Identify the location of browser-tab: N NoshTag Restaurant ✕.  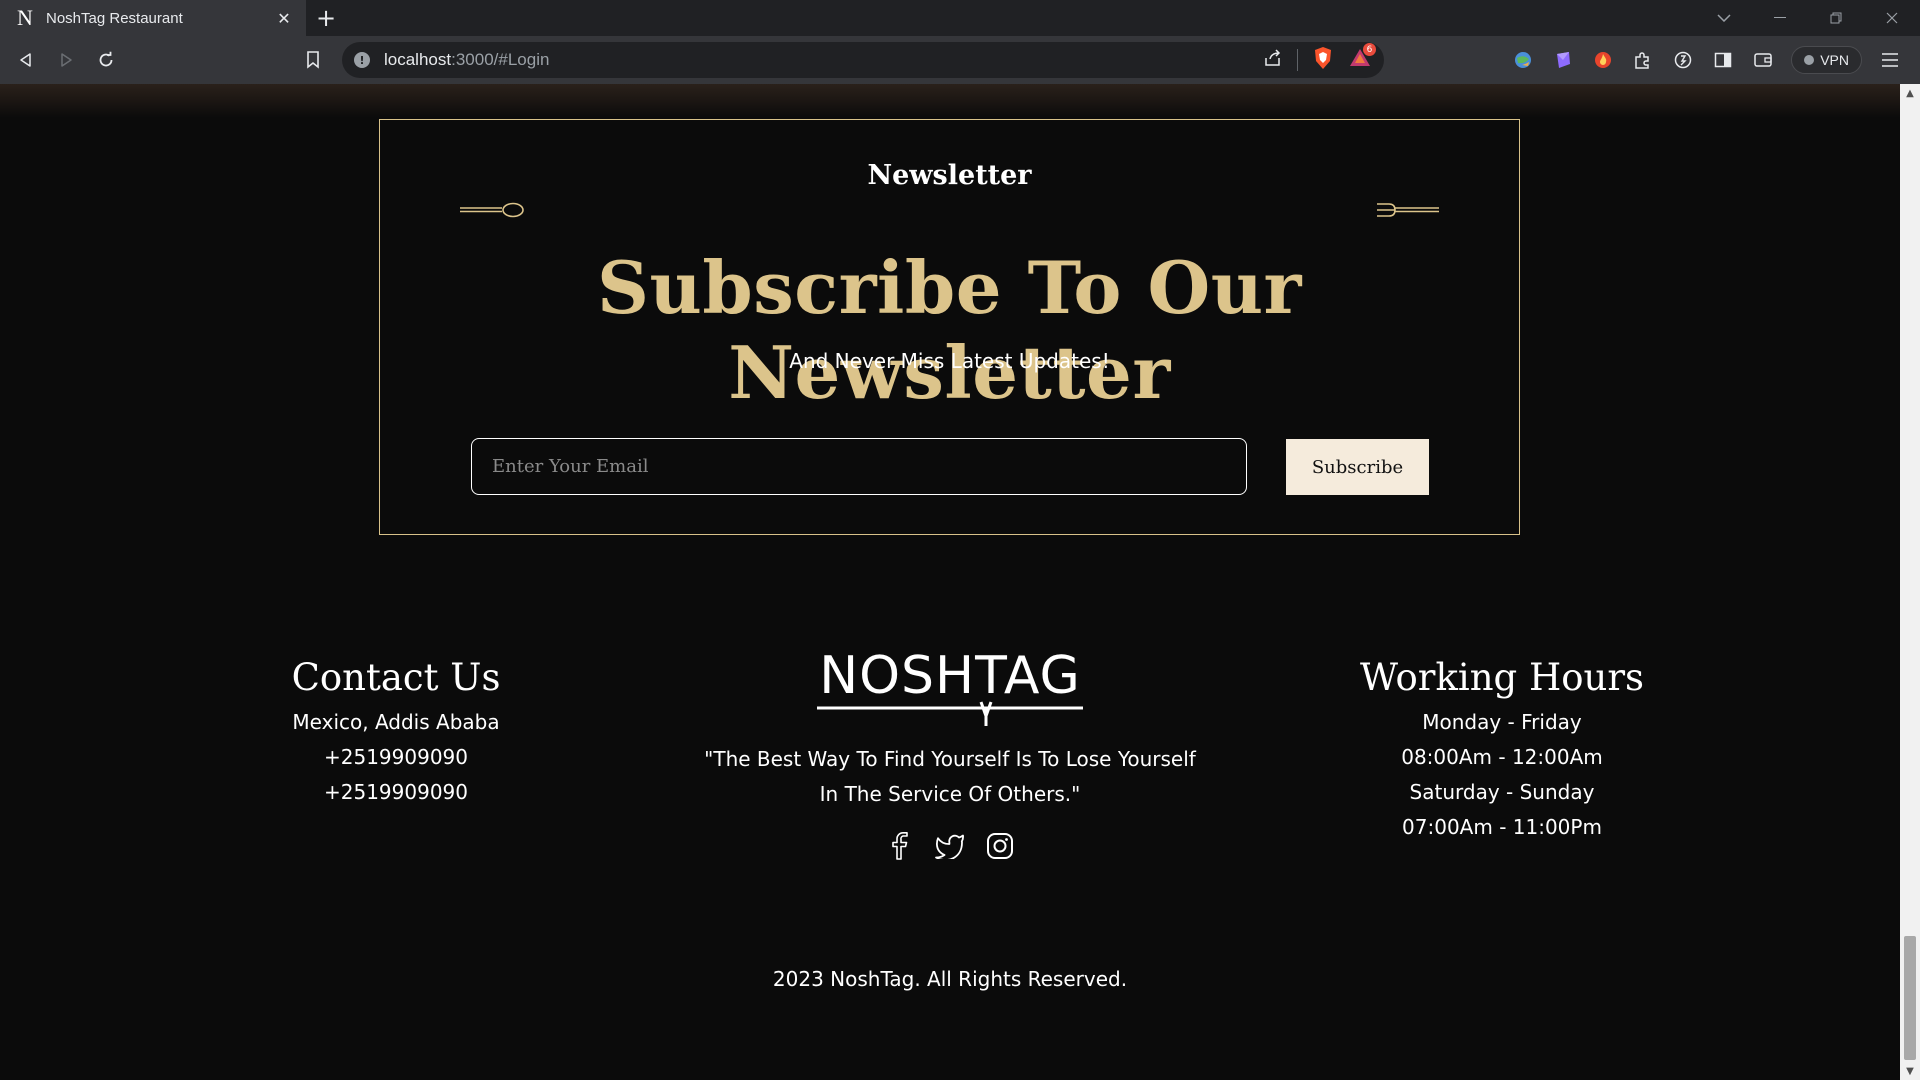
(153, 18).